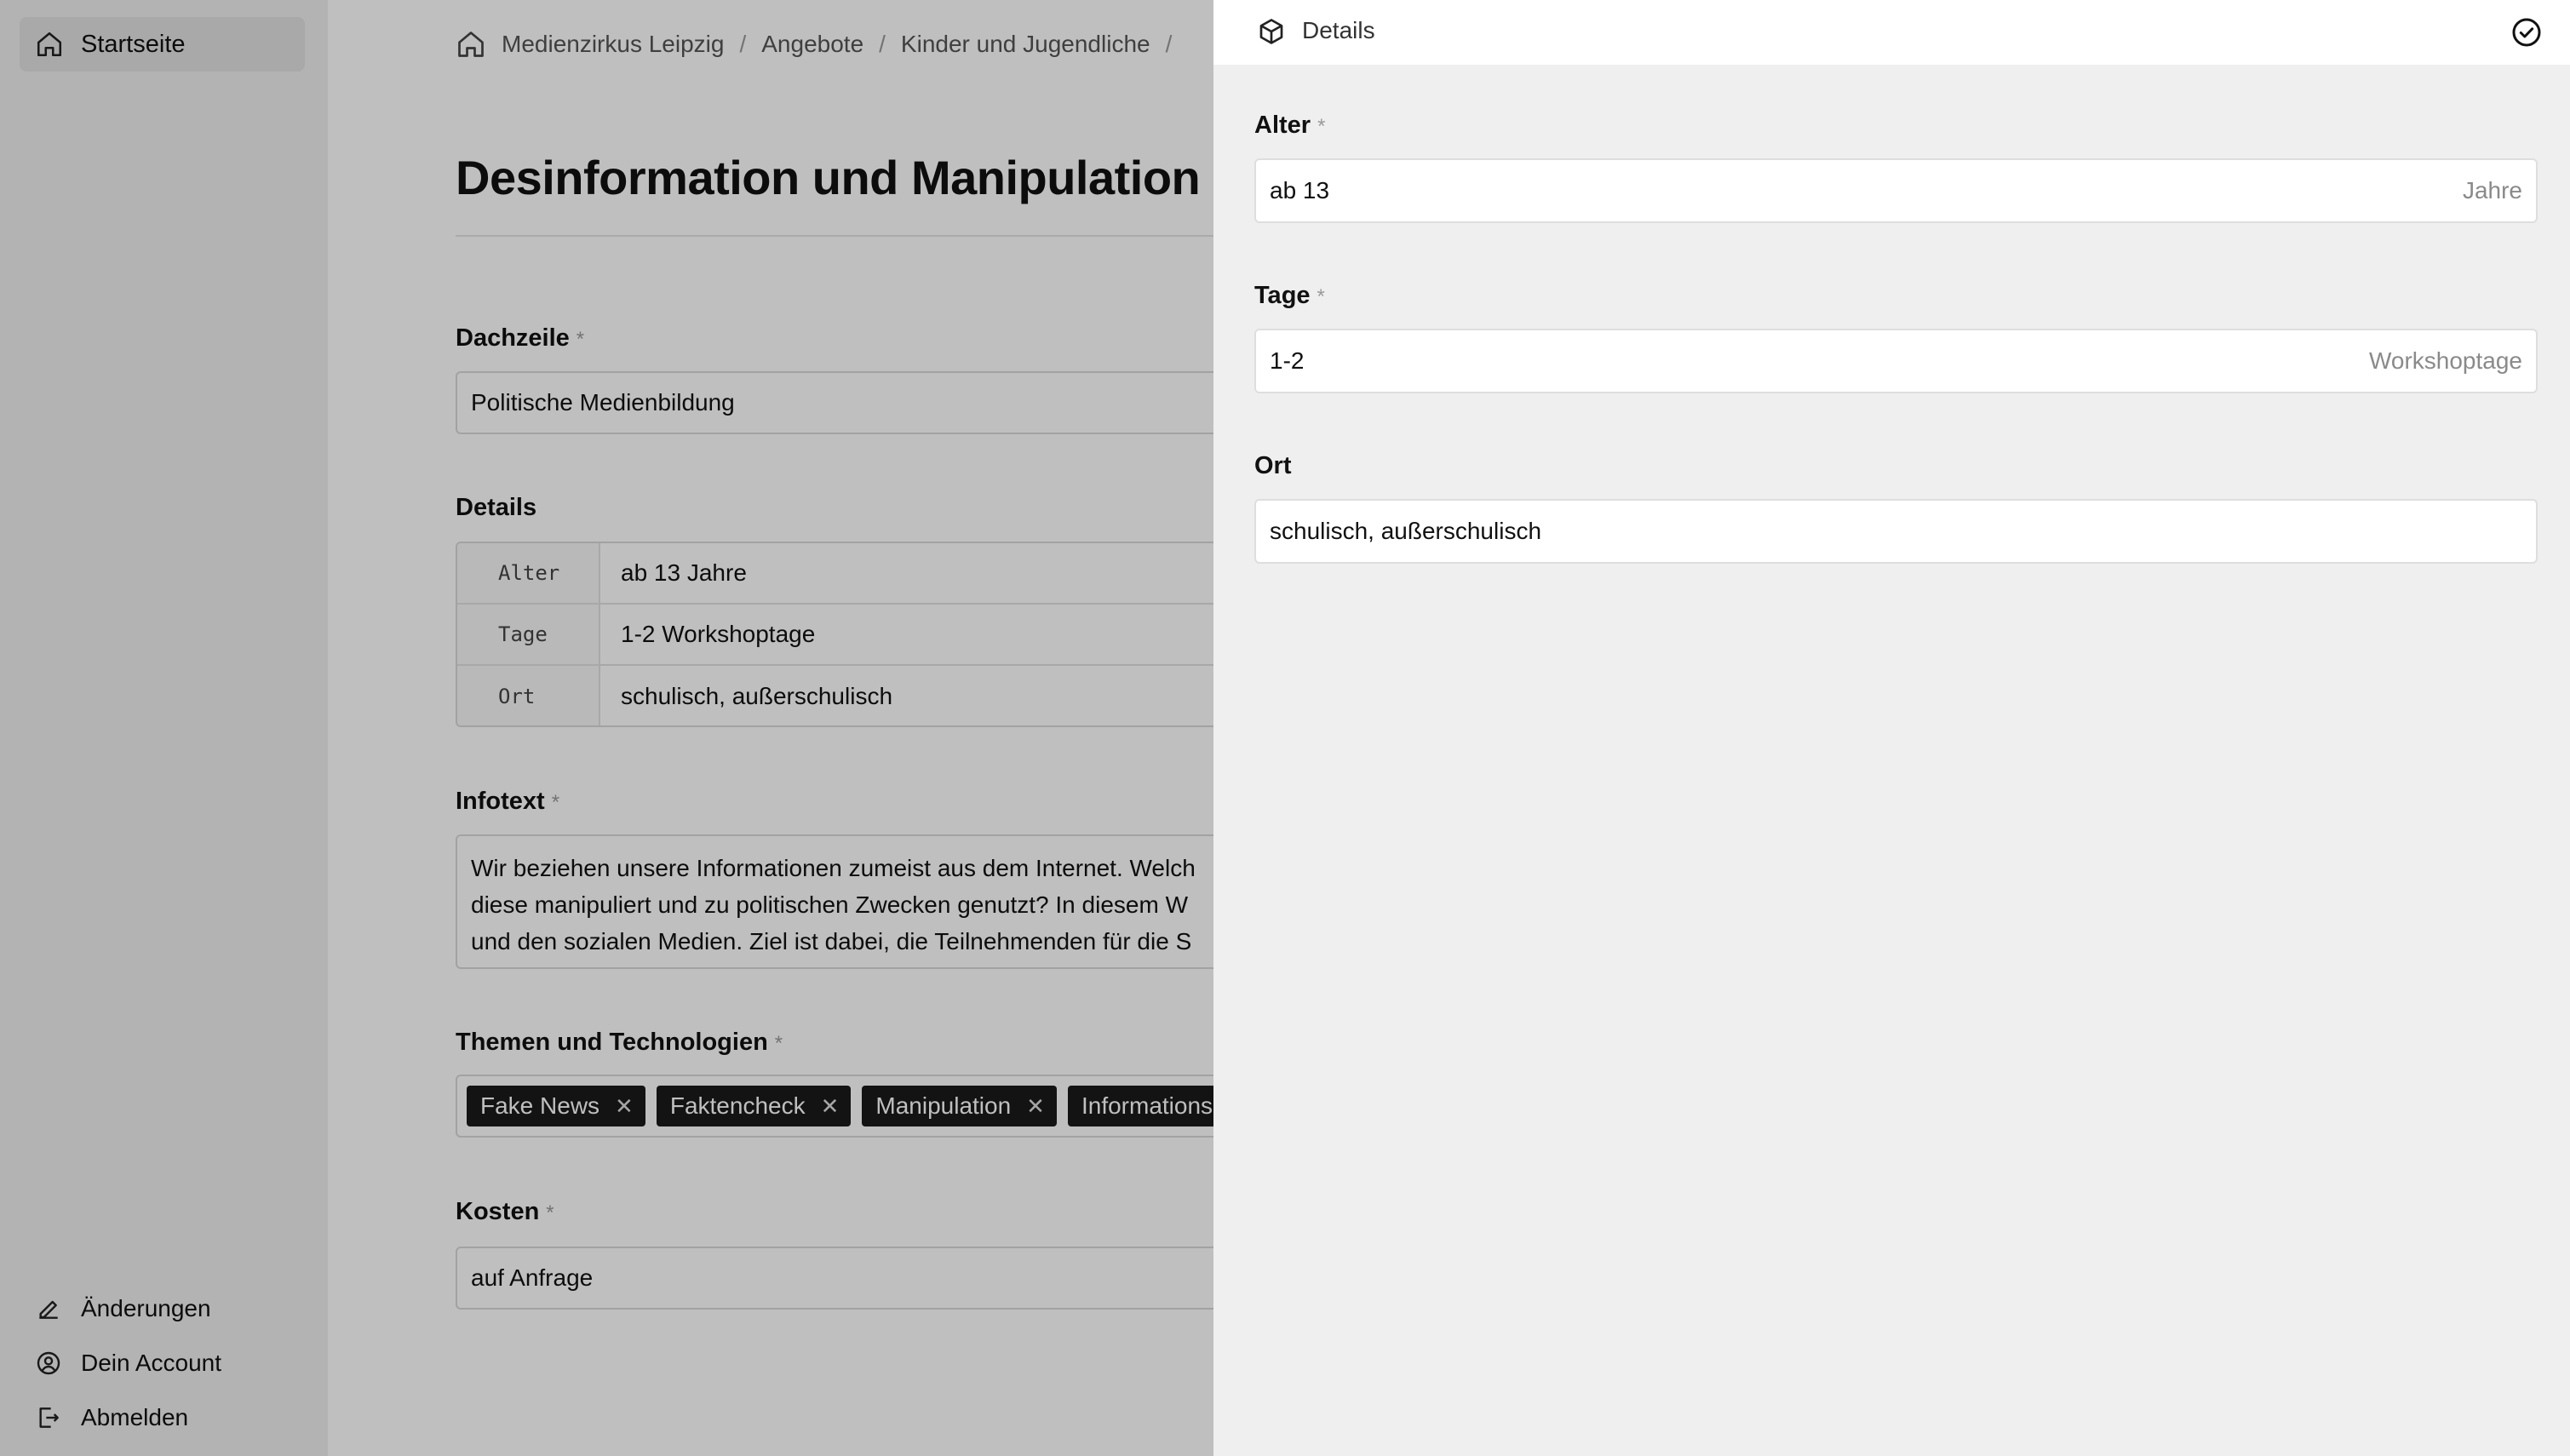 Image resolution: width=2570 pixels, height=1456 pixels. Describe the element at coordinates (1896, 361) in the screenshot. I see `tage-input: 1-2 Workshoptage` at that location.